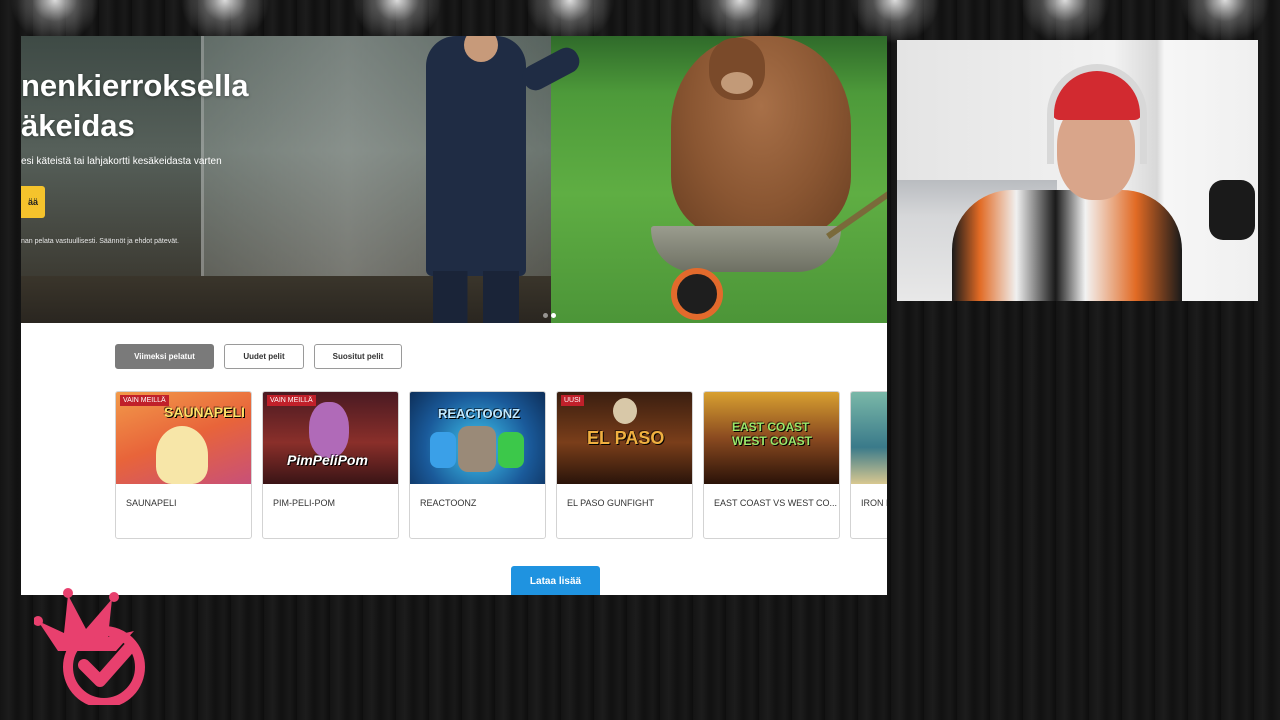 The image size is (1280, 720). What do you see at coordinates (476, 156) in the screenshot?
I see `hero-man-figure` at bounding box center [476, 156].